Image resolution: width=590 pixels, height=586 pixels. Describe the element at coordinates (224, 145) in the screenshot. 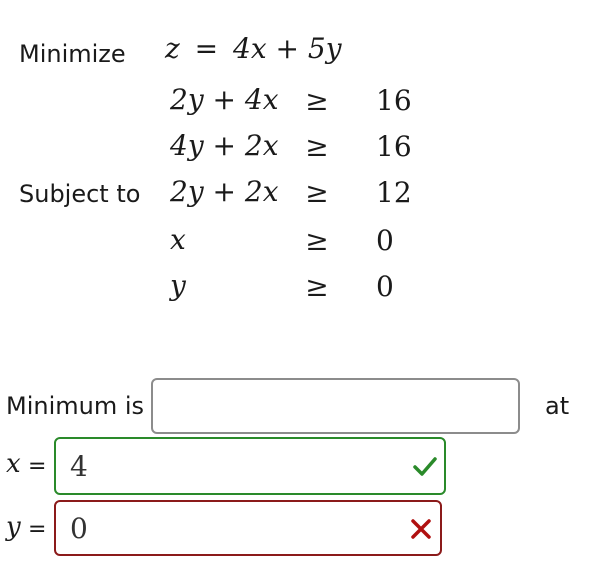

I see `constraint-lhs: 4y + 2x` at that location.